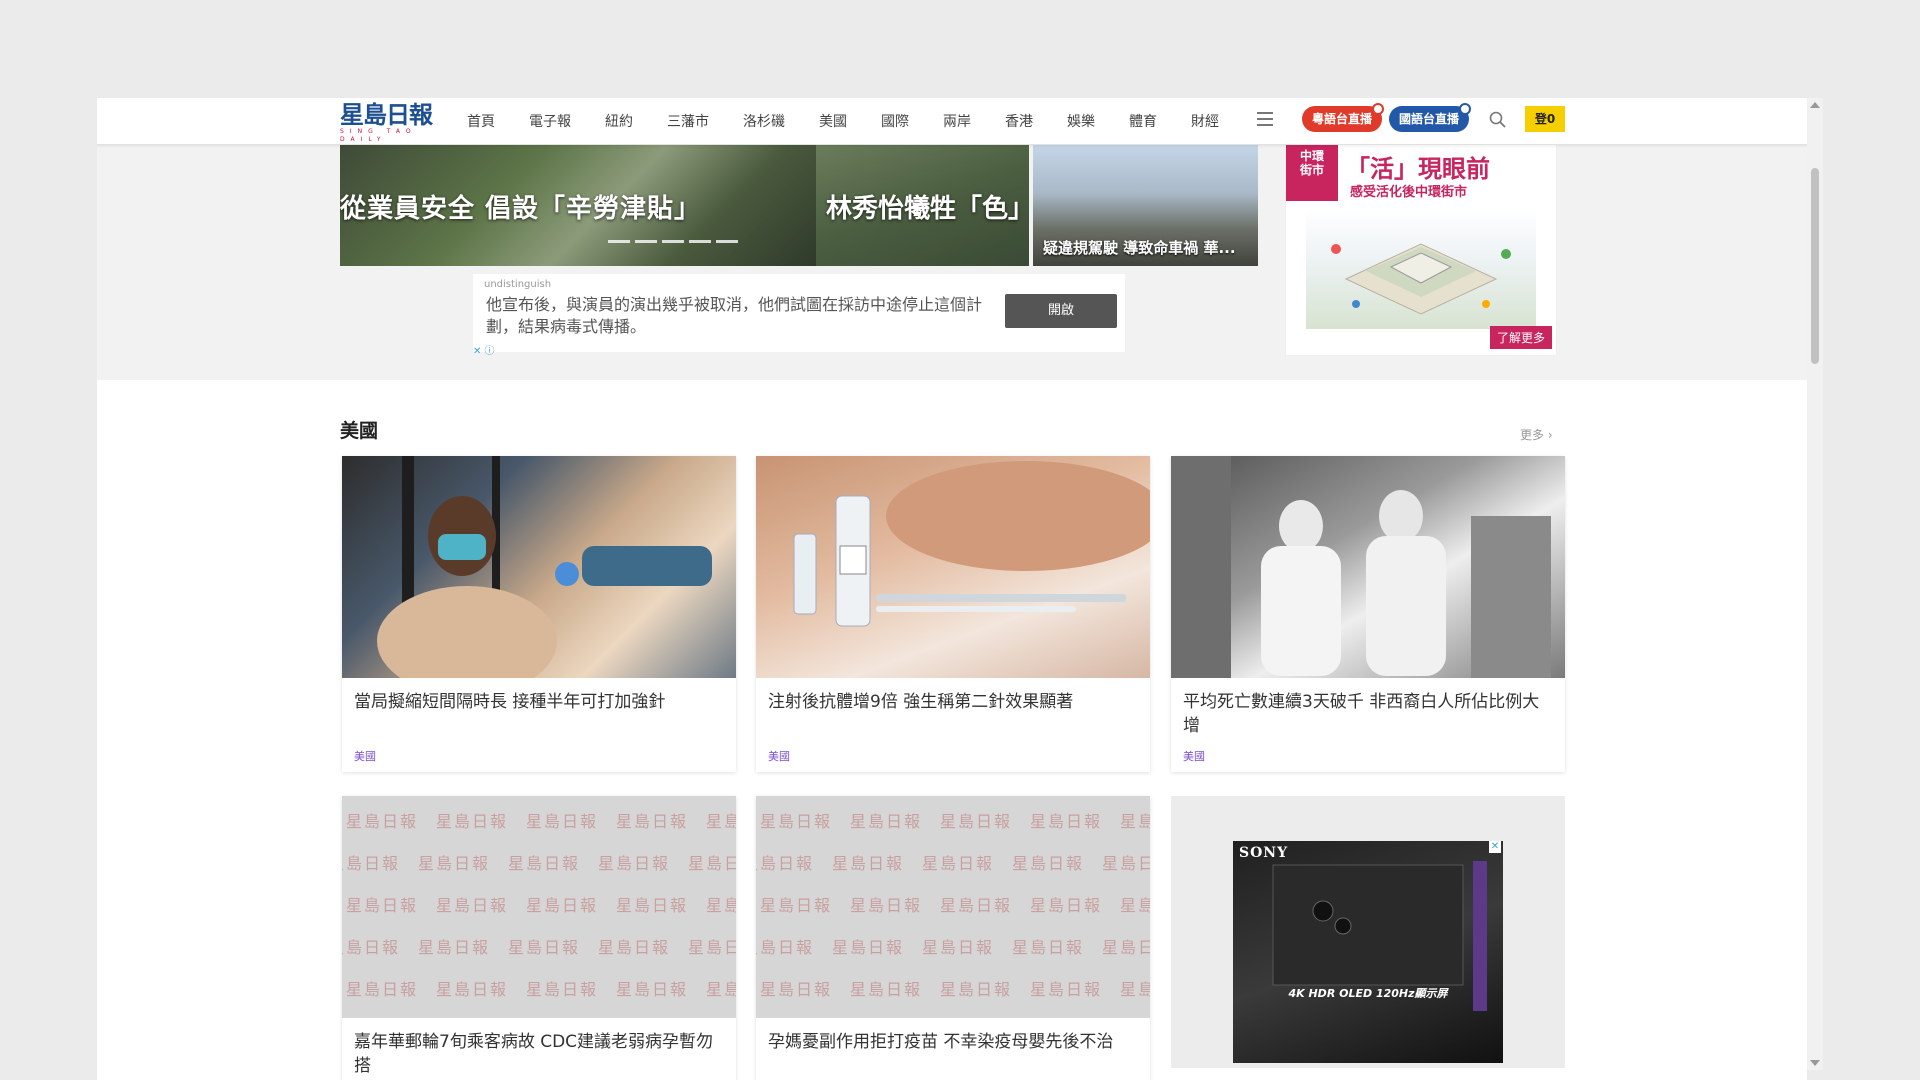 This screenshot has width=1920, height=1080. Describe the element at coordinates (521, 209) in the screenshot. I see `hero-slide-title: 從業員安全 倡設「辛勞津貼」` at that location.